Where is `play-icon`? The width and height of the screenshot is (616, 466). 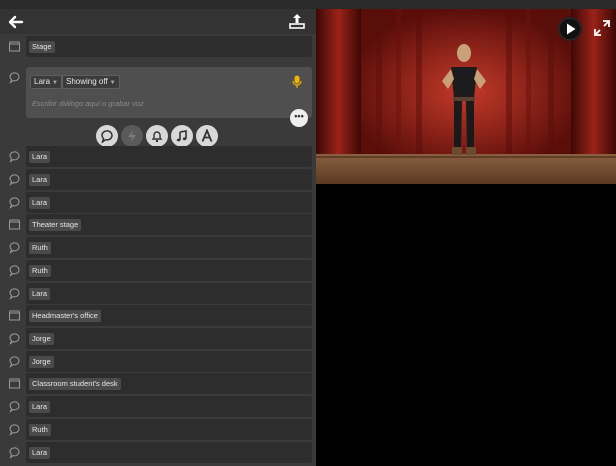
play-icon is located at coordinates (570, 29).